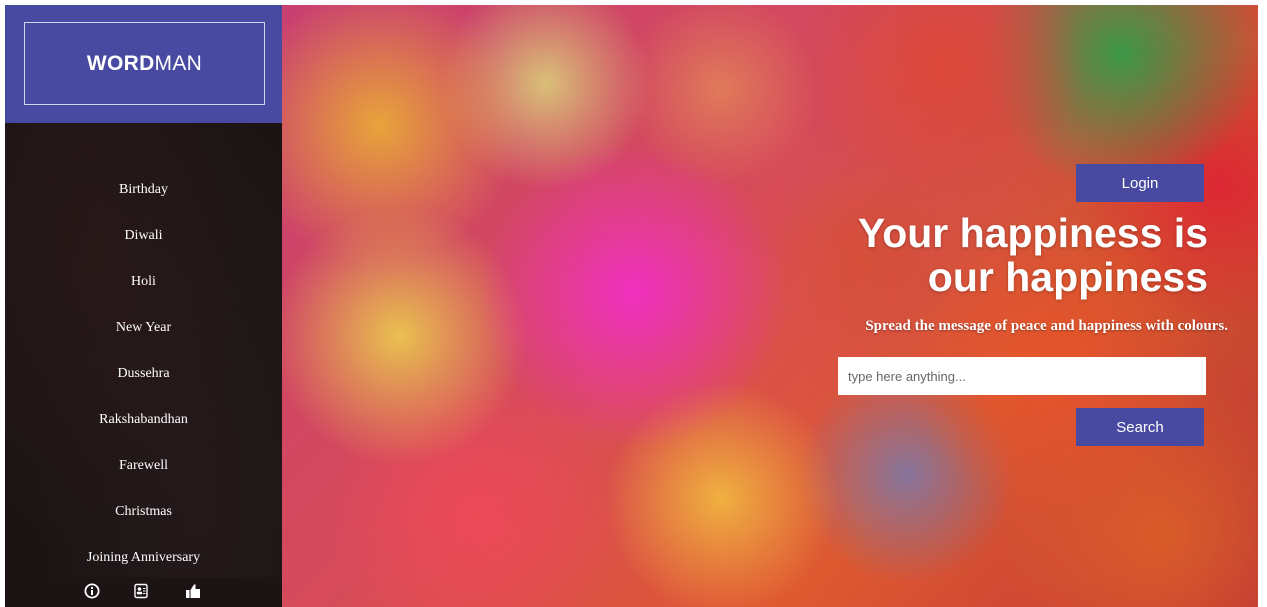 This screenshot has height=607, width=1267. What do you see at coordinates (178, 63) in the screenshot?
I see `brand-logo-light: MAN` at bounding box center [178, 63].